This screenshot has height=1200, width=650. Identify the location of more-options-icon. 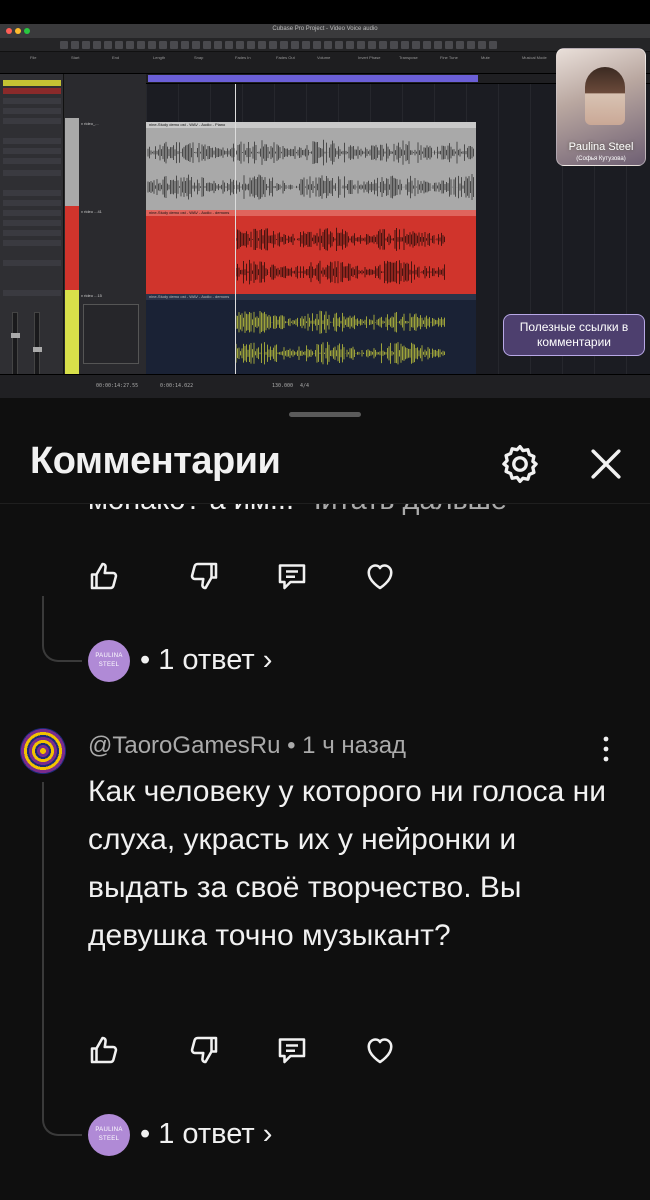
(606, 749).